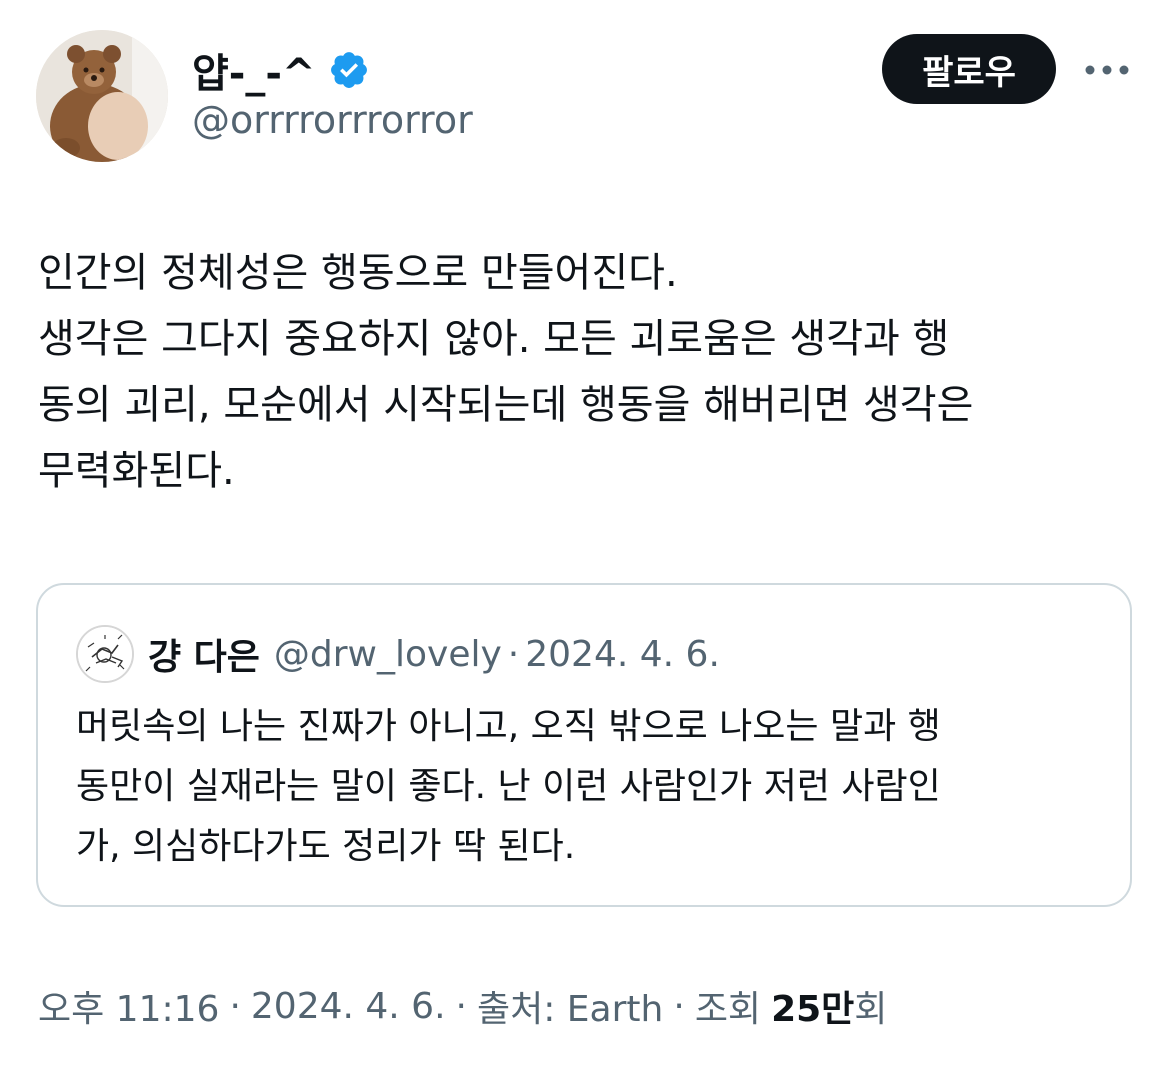 The height and width of the screenshot is (1071, 1170). I want to click on tweet-time: 오후 11:16, so click(128, 1006).